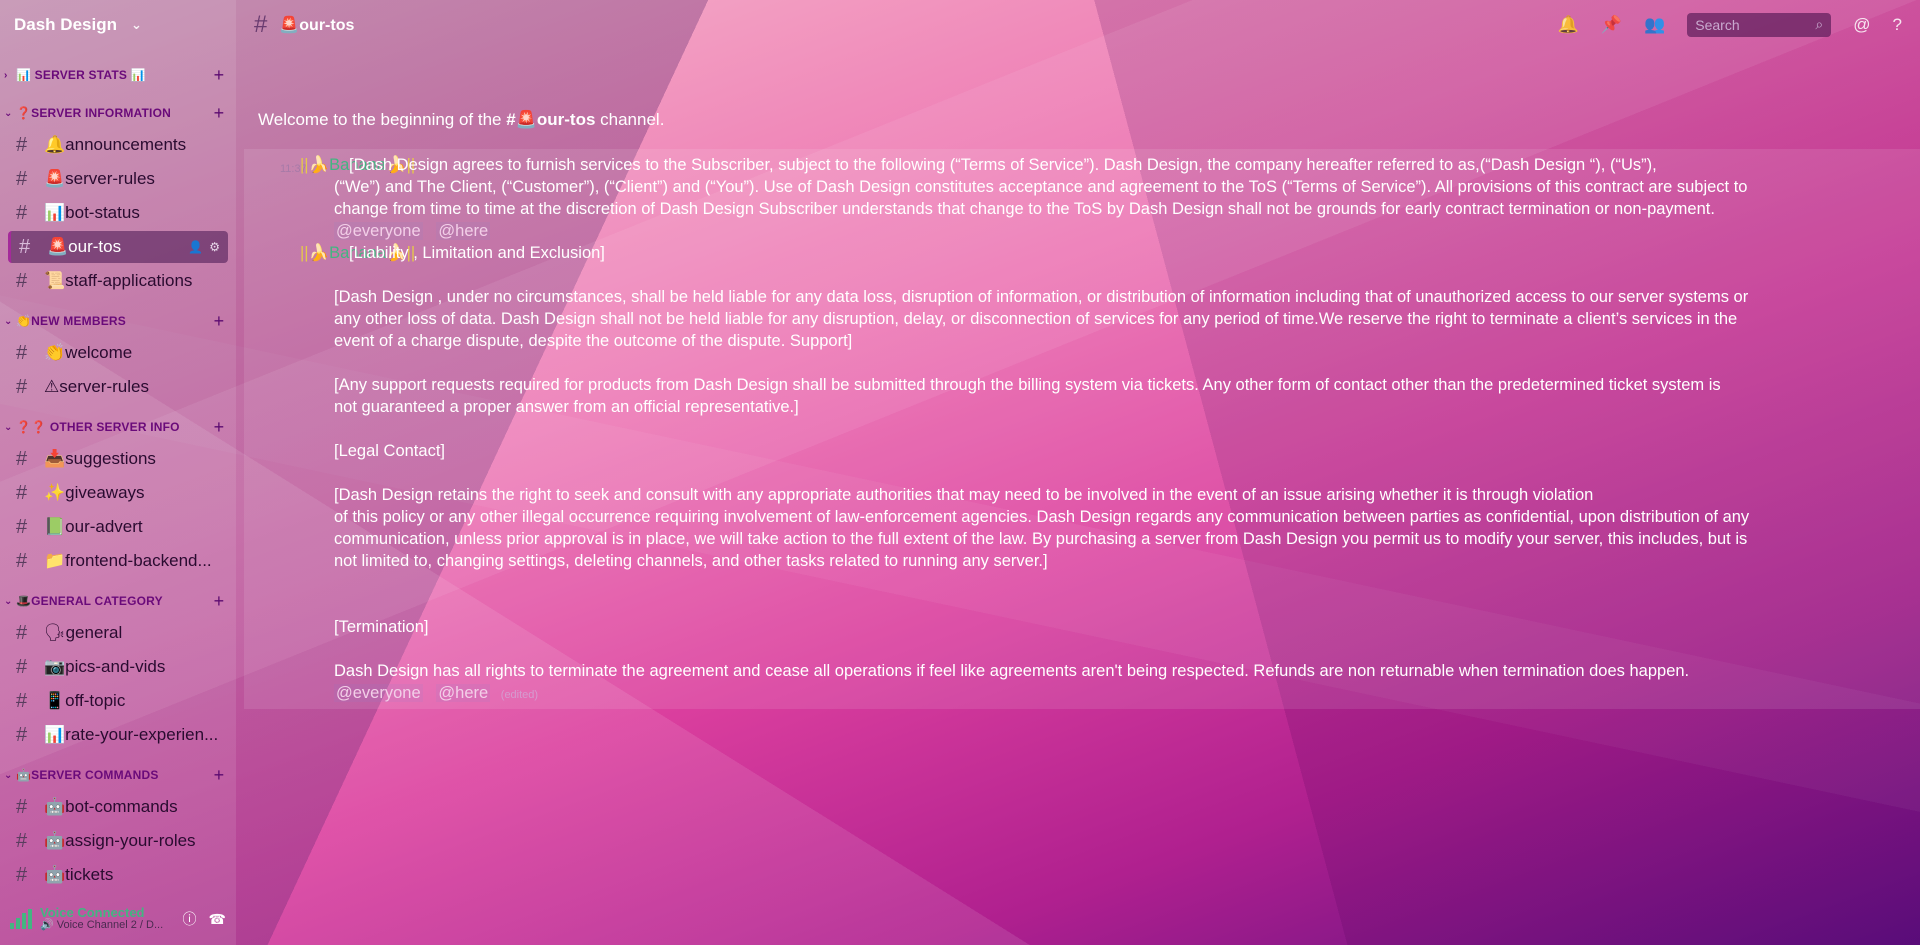 Image resolution: width=1920 pixels, height=945 pixels. Describe the element at coordinates (71, 321) in the screenshot. I see `category-label: 👏NEW MEMBERS` at that location.